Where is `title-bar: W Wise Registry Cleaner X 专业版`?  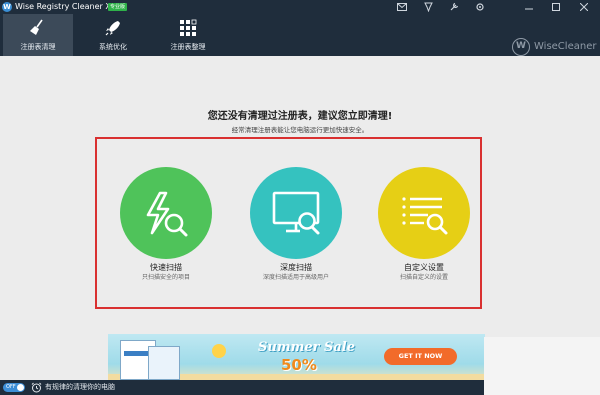
title-bar: W Wise Registry Cleaner X 专业版 is located at coordinates (300, 7).